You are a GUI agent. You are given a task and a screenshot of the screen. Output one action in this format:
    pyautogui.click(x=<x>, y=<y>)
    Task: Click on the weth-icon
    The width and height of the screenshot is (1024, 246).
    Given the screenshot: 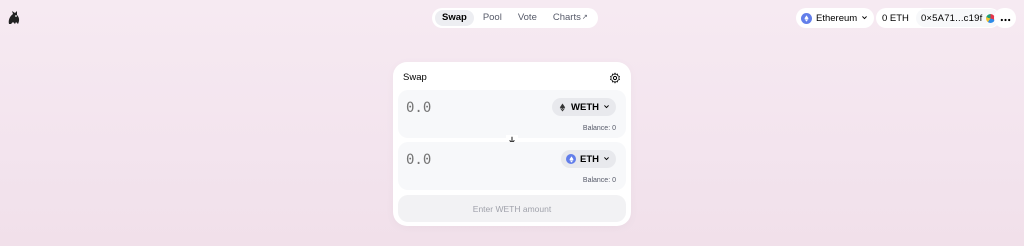 What is the action you would take?
    pyautogui.click(x=562, y=107)
    